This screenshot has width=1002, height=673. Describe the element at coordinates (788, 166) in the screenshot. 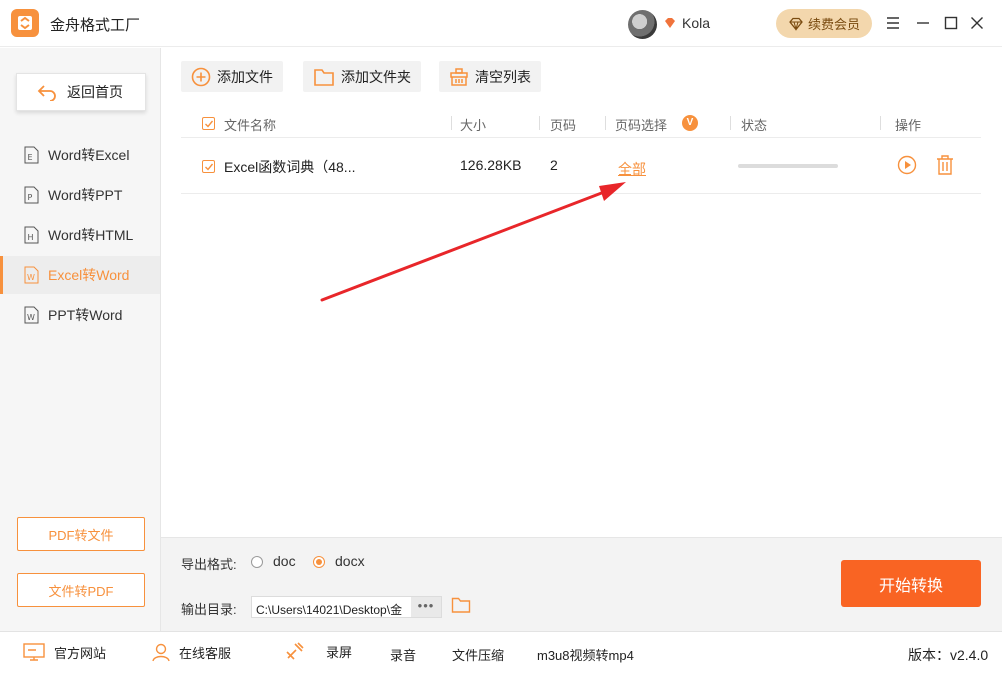

I see `conversion-progress-bar` at that location.